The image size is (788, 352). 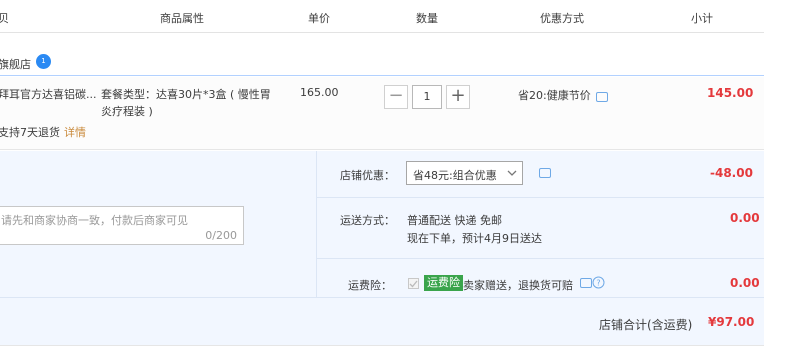 What do you see at coordinates (43, 61) in the screenshot?
I see `shop-badge-icon: 1` at bounding box center [43, 61].